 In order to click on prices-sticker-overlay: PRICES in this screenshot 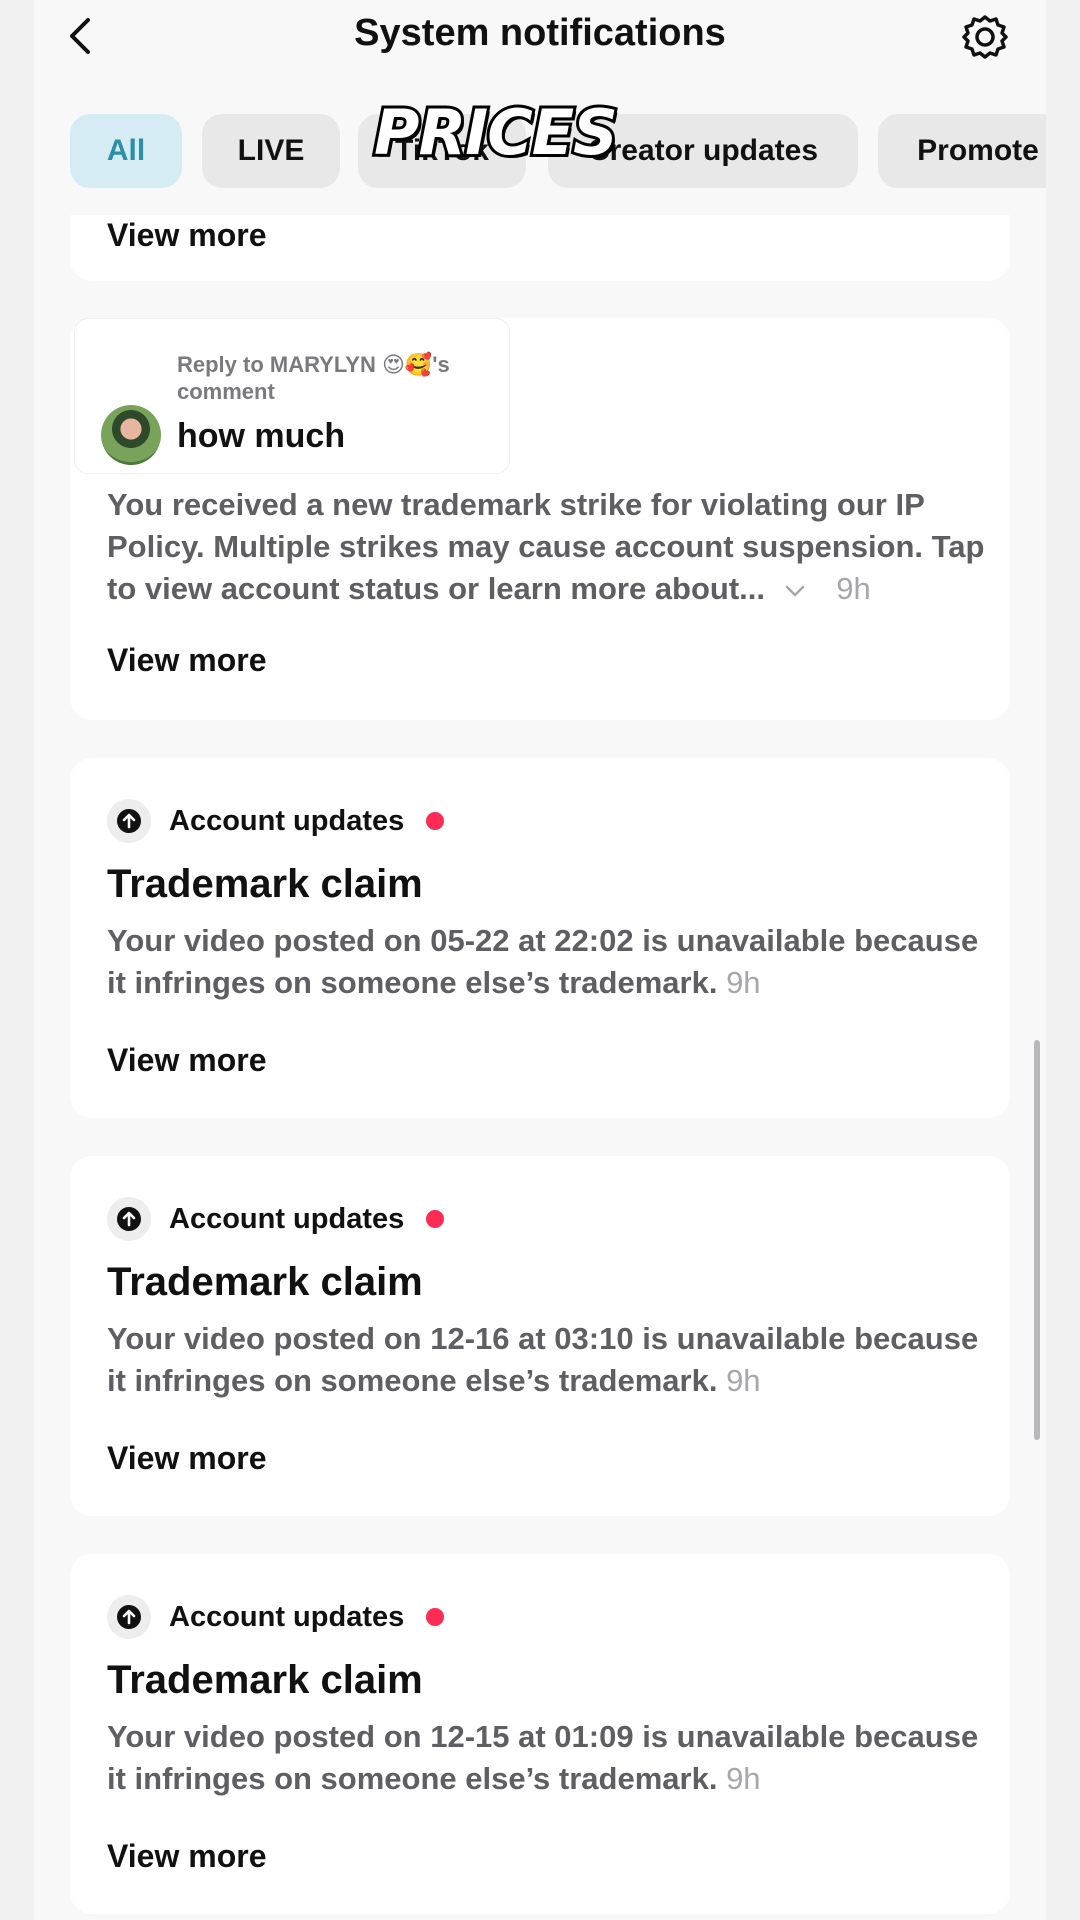, I will do `click(496, 132)`.